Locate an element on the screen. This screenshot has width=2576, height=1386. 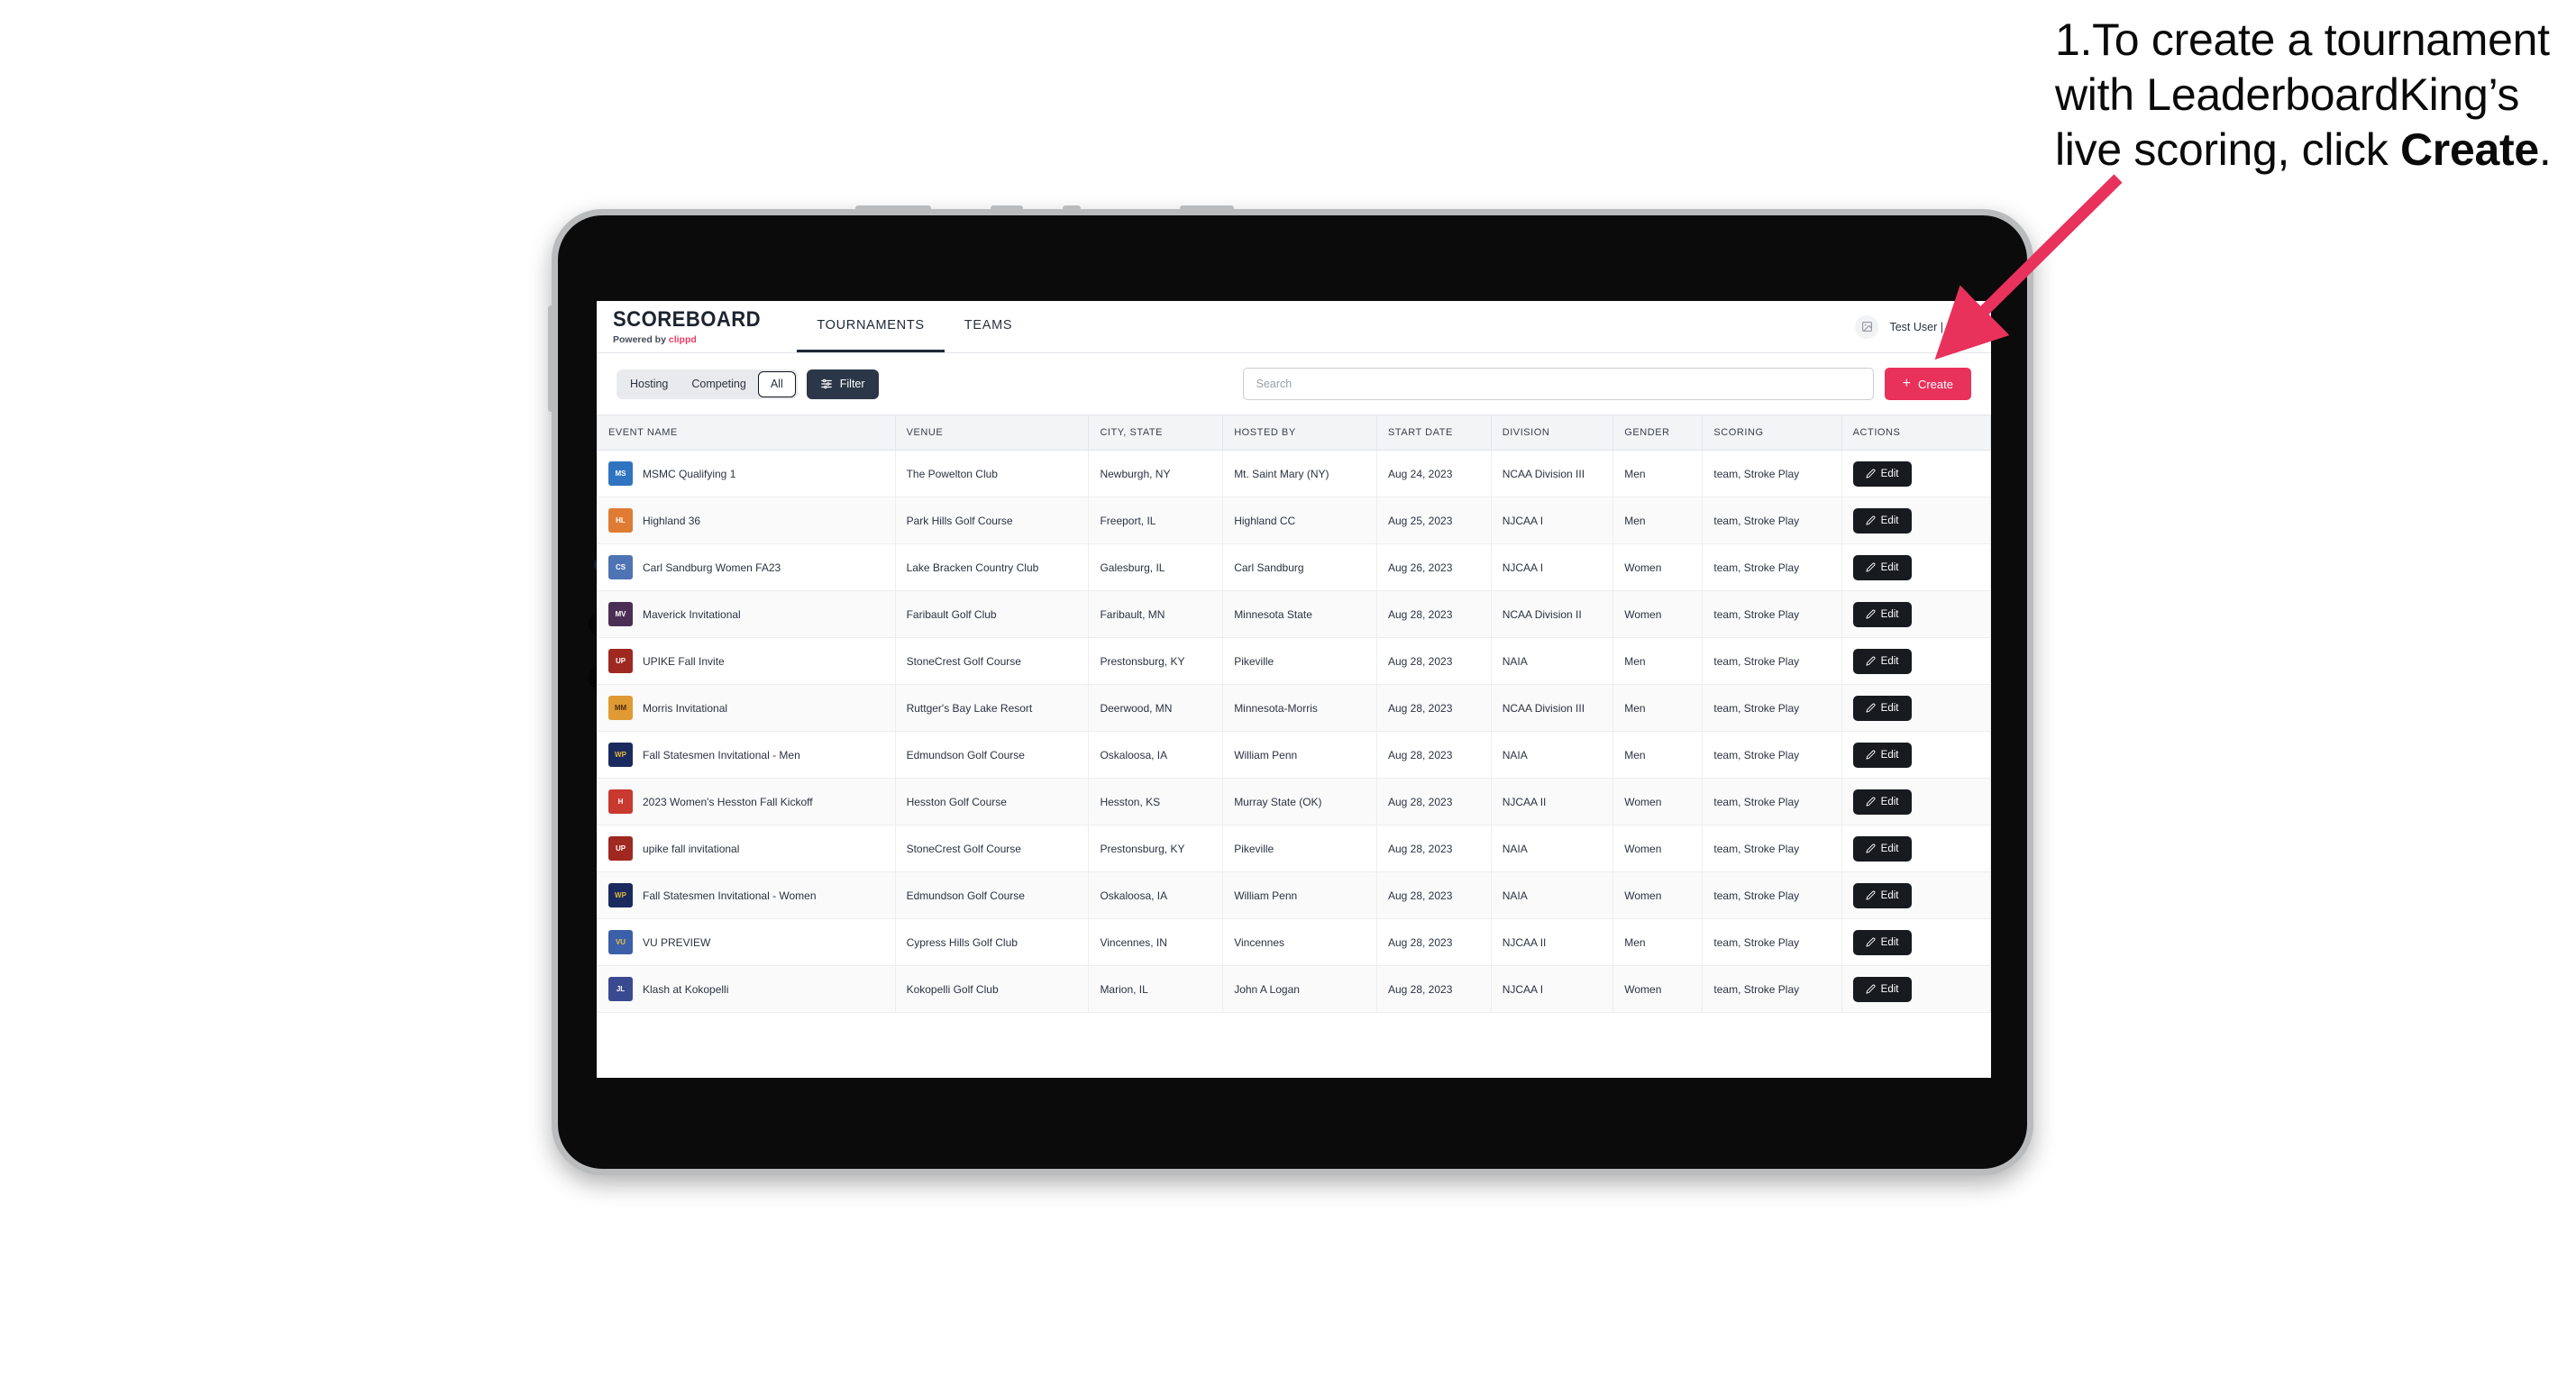
col-header-scoring: SCORING is located at coordinates (1772, 433).